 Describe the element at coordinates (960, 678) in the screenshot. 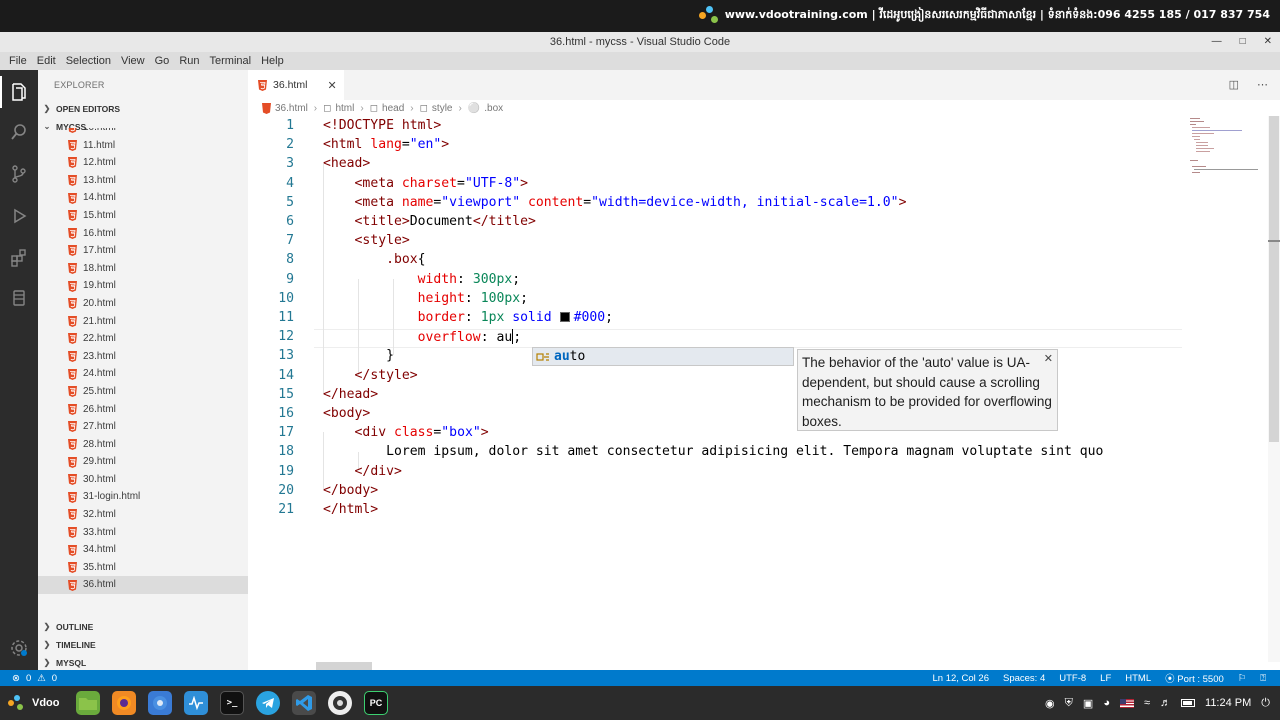

I see `cursor-position: Ln 12, Col 26` at that location.